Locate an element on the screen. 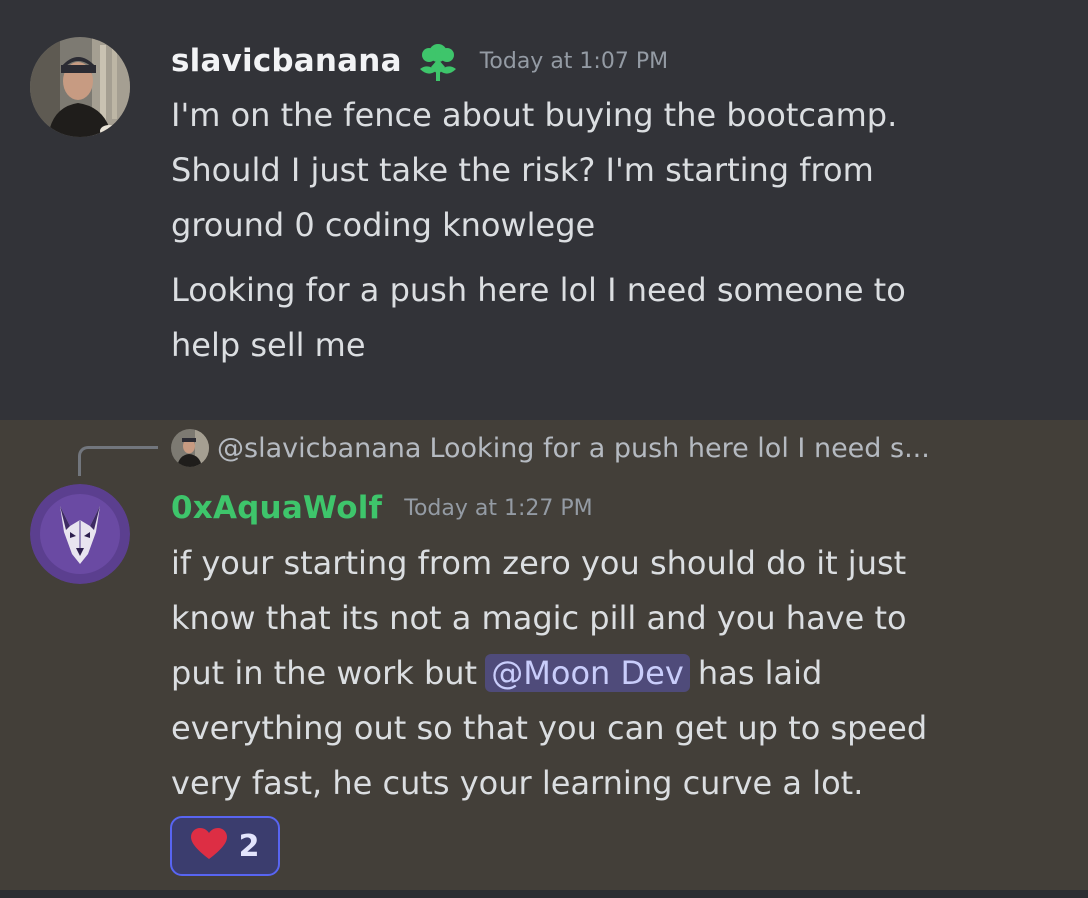  message-header: 0xAquaWolf Today at 1:27 PM is located at coordinates (382, 508).